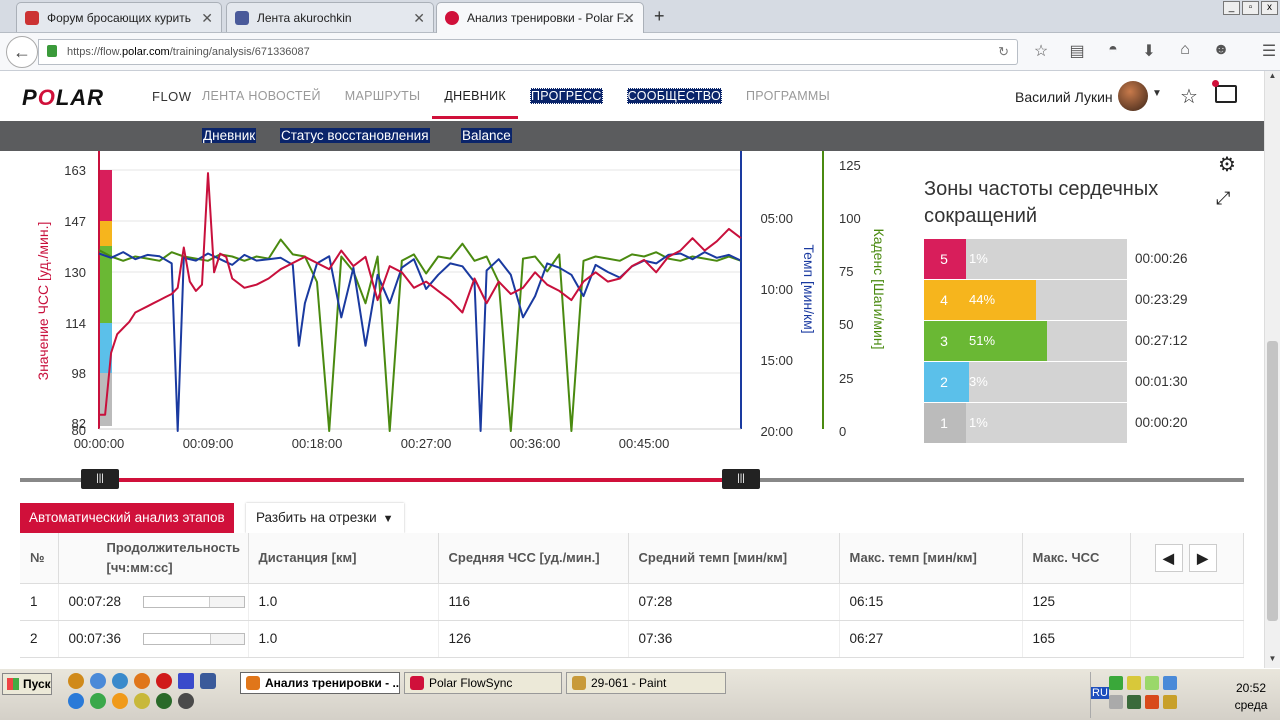  I want to click on nav-community: СООБЩЕСТВО, so click(674, 104).